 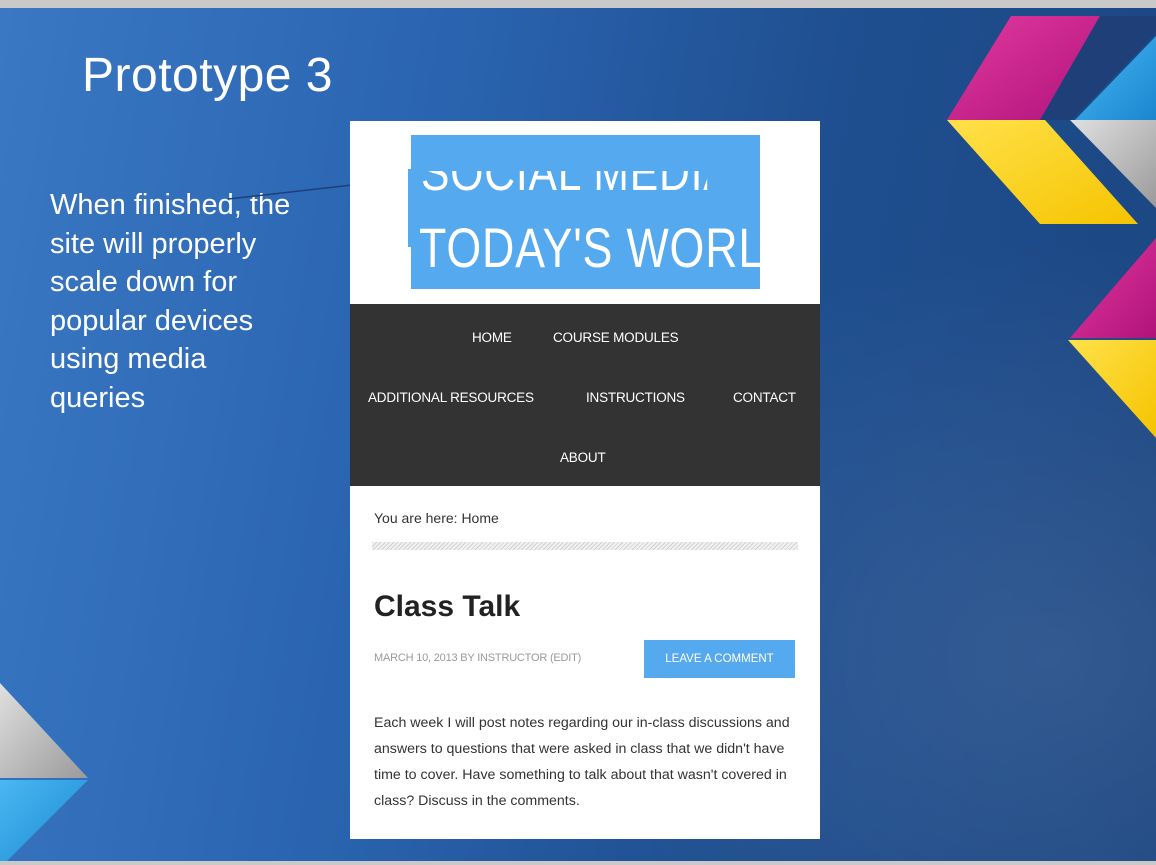 I want to click on nav-item-instructions: INSTRUCTIONS, so click(x=635, y=397).